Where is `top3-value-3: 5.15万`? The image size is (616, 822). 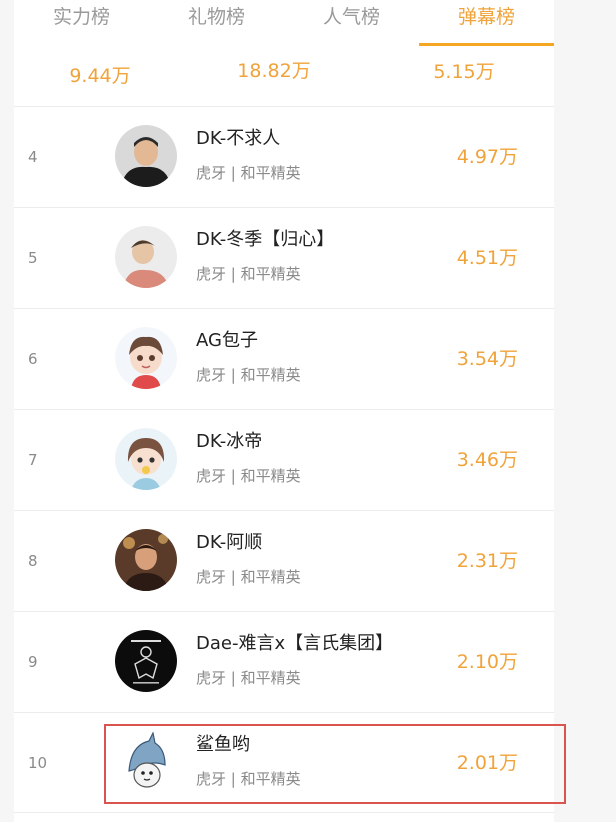 top3-value-3: 5.15万 is located at coordinates (464, 72).